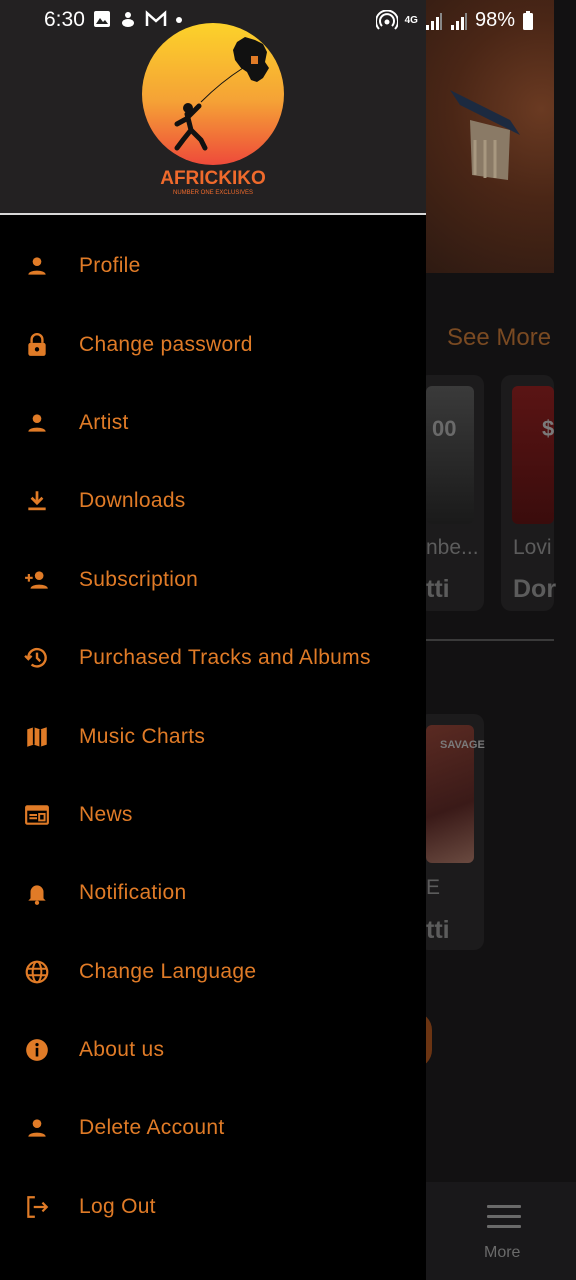 The width and height of the screenshot is (576, 1280). I want to click on track-artwork-text: SAVAGE, so click(462, 745).